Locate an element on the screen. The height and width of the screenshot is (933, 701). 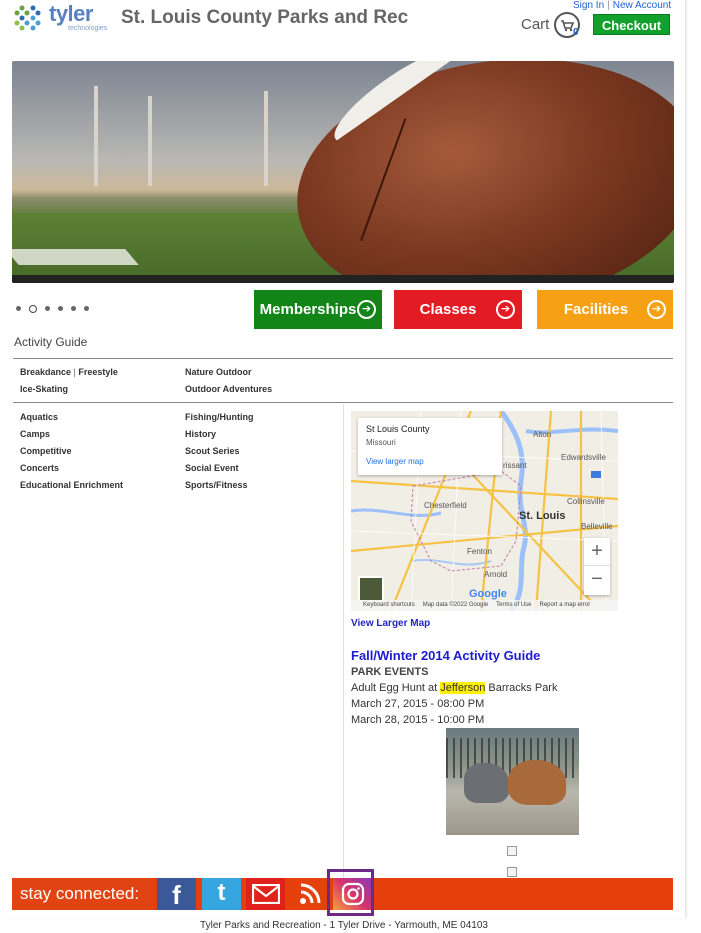
category-competitive: Competitive is located at coordinates (46, 451).